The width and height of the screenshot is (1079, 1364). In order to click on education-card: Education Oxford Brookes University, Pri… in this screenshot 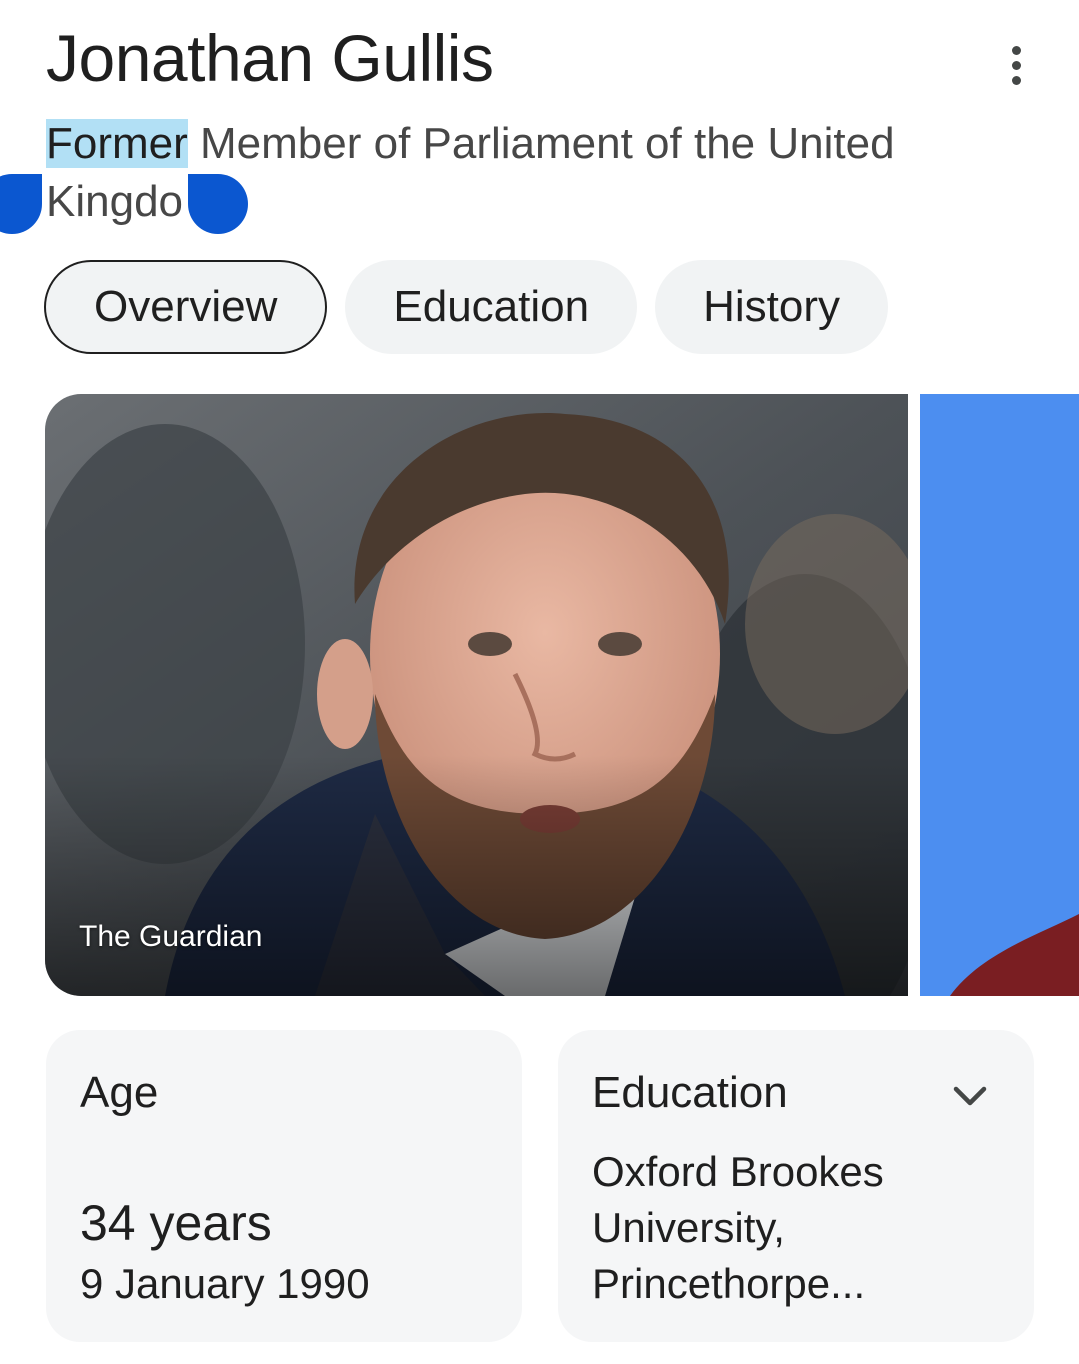, I will do `click(796, 1186)`.